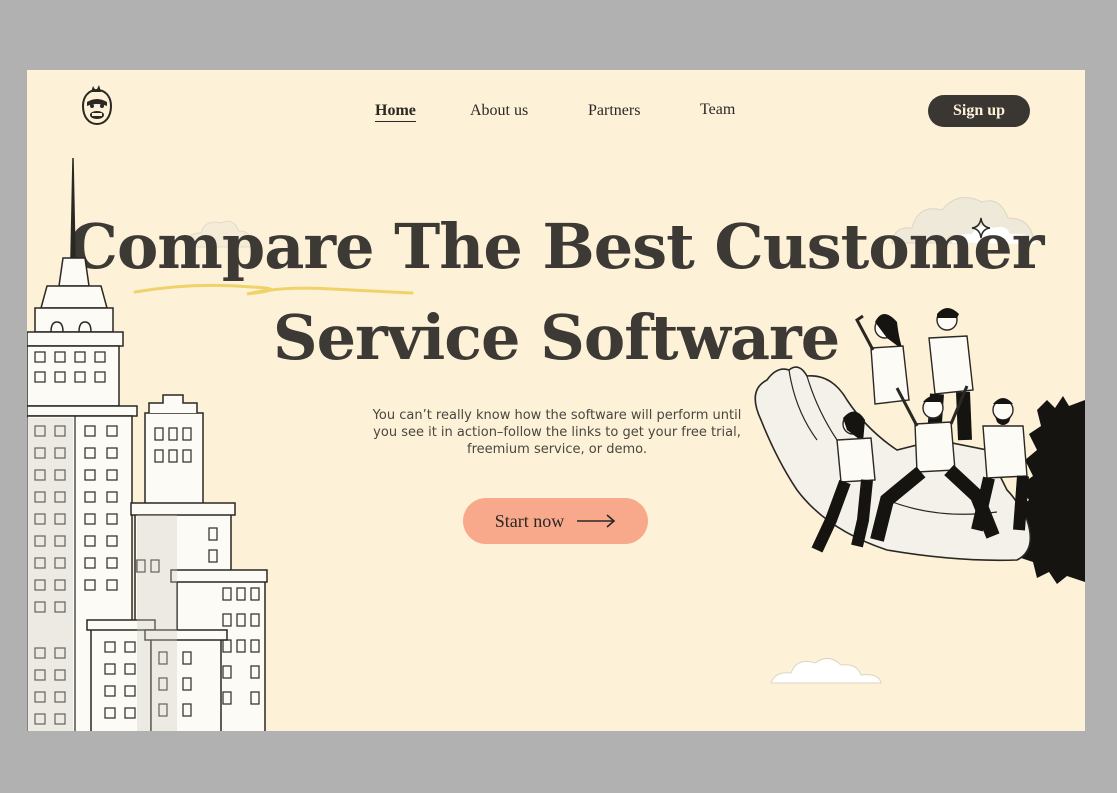  Describe the element at coordinates (614, 111) in the screenshot. I see `nav-partners-link: Partners` at that location.